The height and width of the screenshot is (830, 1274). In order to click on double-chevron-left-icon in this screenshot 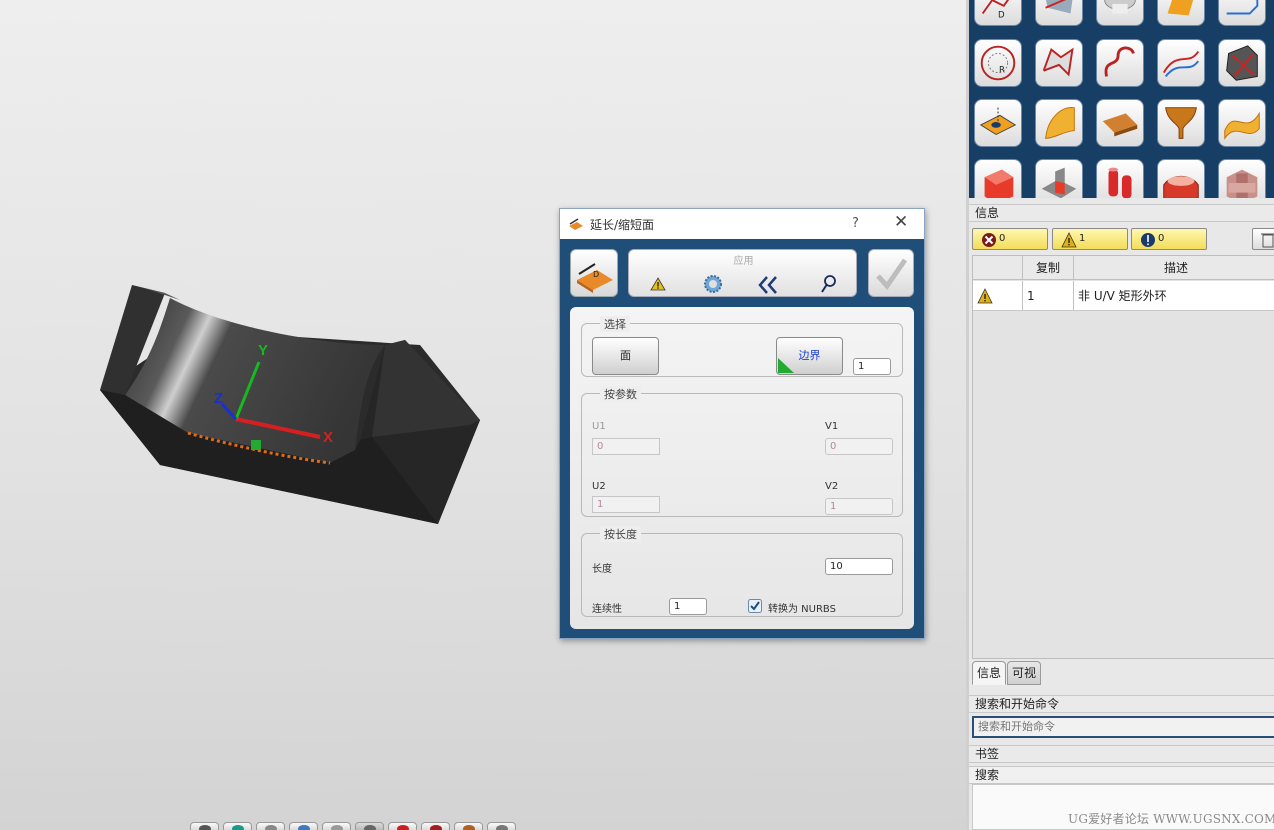, I will do `click(768, 283)`.